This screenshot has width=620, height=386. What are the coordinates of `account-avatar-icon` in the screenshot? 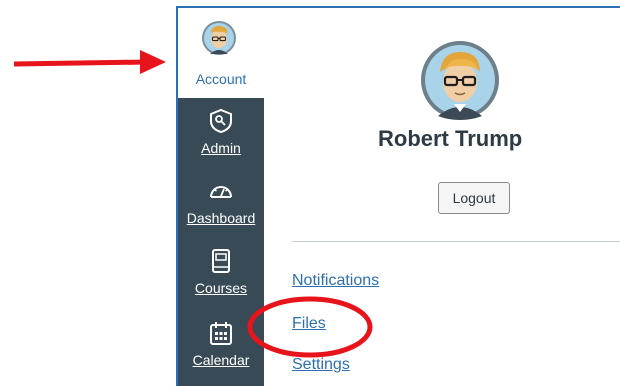 It's located at (219, 38).